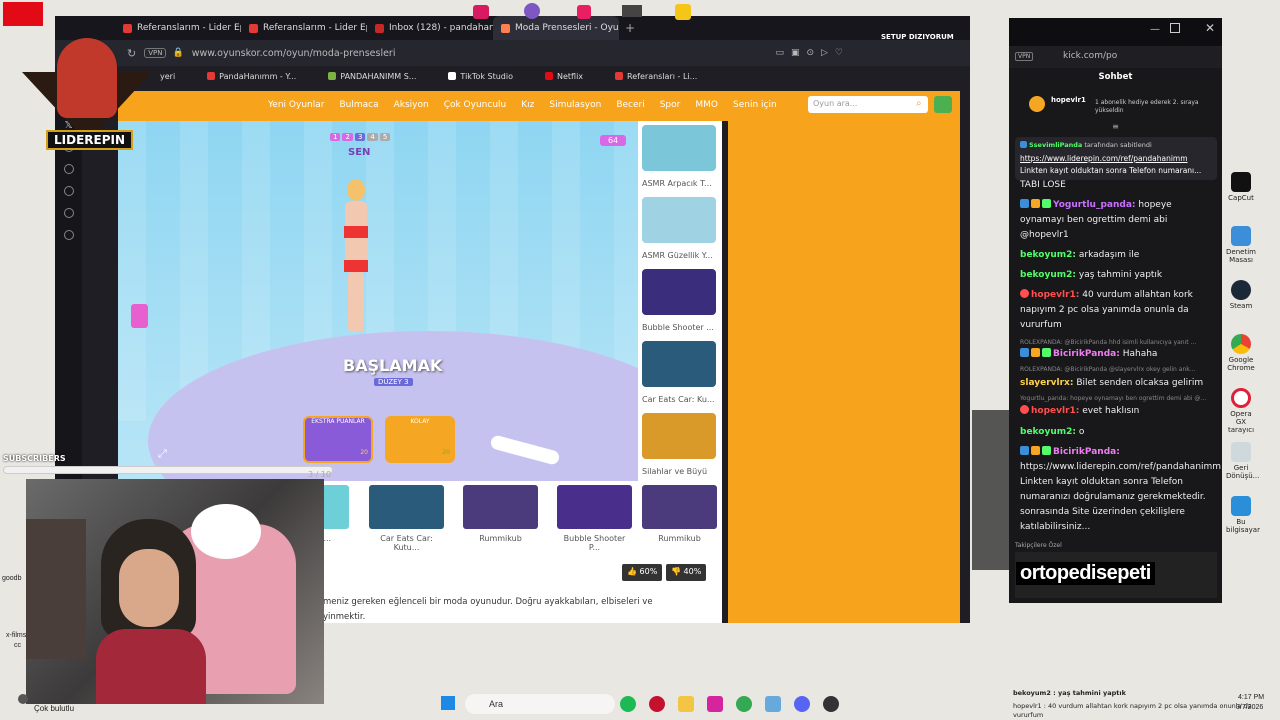 The height and width of the screenshot is (720, 1280). I want to click on weather-text: Çok bulutlu, so click(54, 708).